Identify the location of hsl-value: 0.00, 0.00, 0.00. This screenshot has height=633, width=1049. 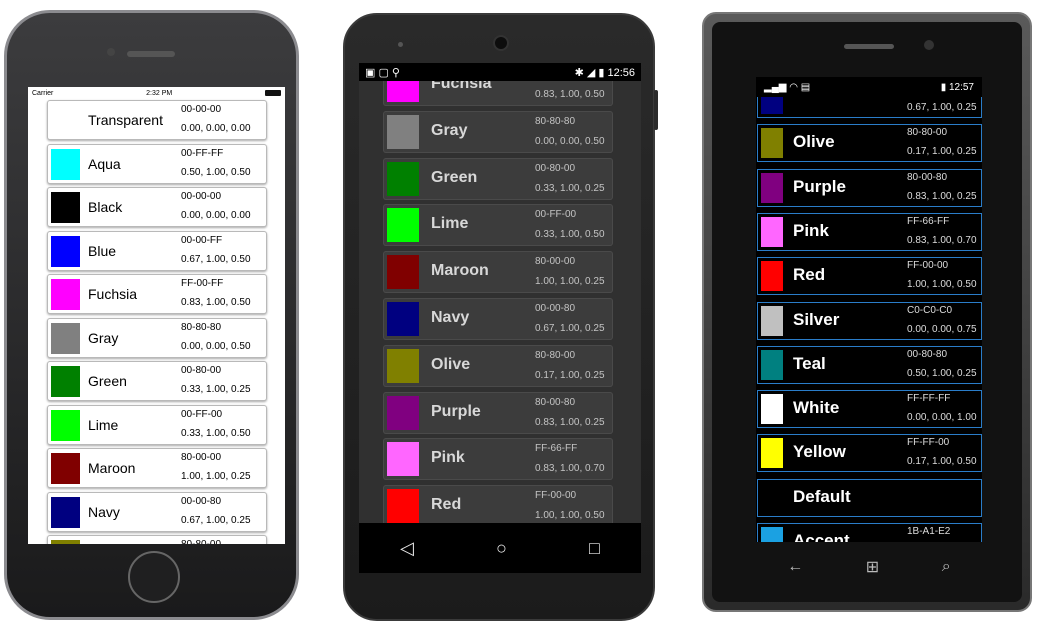
(216, 128).